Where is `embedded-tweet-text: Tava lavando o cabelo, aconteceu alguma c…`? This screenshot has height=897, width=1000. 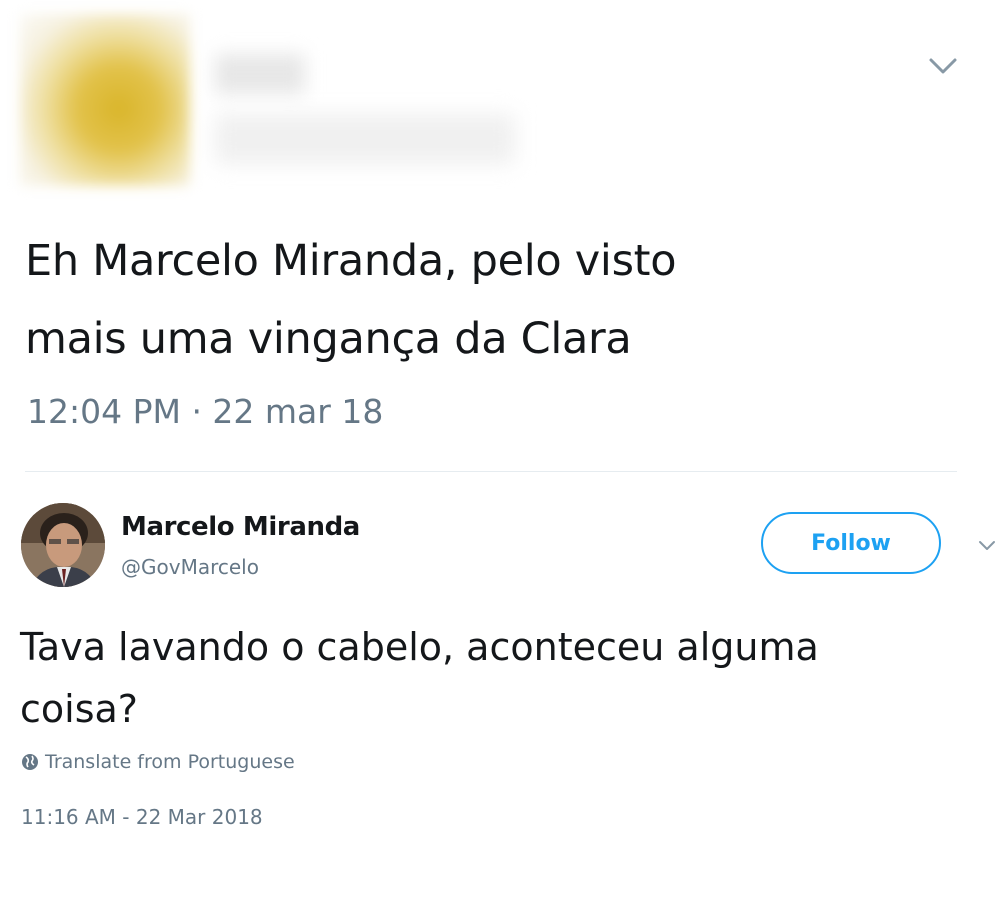
embedded-tweet-text: Tava lavando o cabelo, aconteceu alguma c… is located at coordinates (490, 678).